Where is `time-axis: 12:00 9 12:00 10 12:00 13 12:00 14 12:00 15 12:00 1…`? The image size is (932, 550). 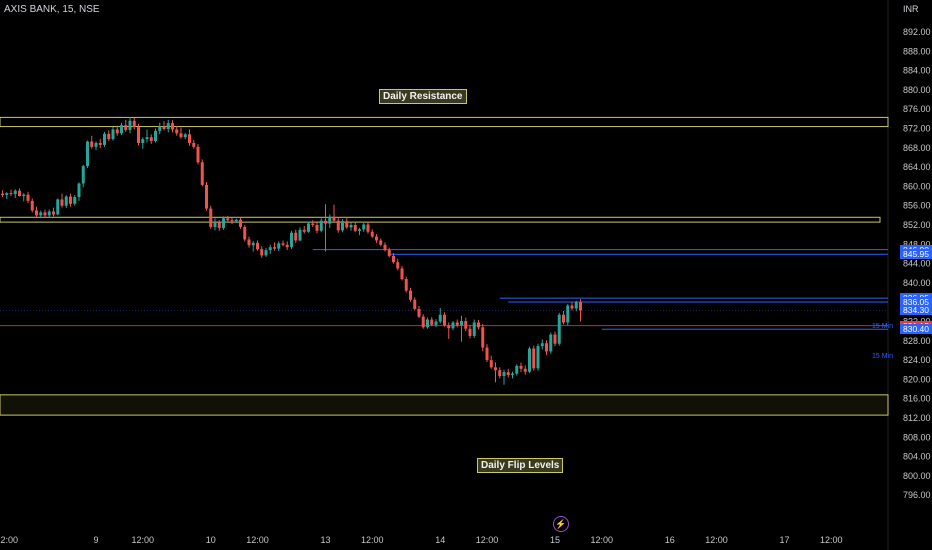
time-axis: 12:00 9 12:00 10 12:00 13 12:00 14 12:00 15 12:00 1… is located at coordinates (421, 540).